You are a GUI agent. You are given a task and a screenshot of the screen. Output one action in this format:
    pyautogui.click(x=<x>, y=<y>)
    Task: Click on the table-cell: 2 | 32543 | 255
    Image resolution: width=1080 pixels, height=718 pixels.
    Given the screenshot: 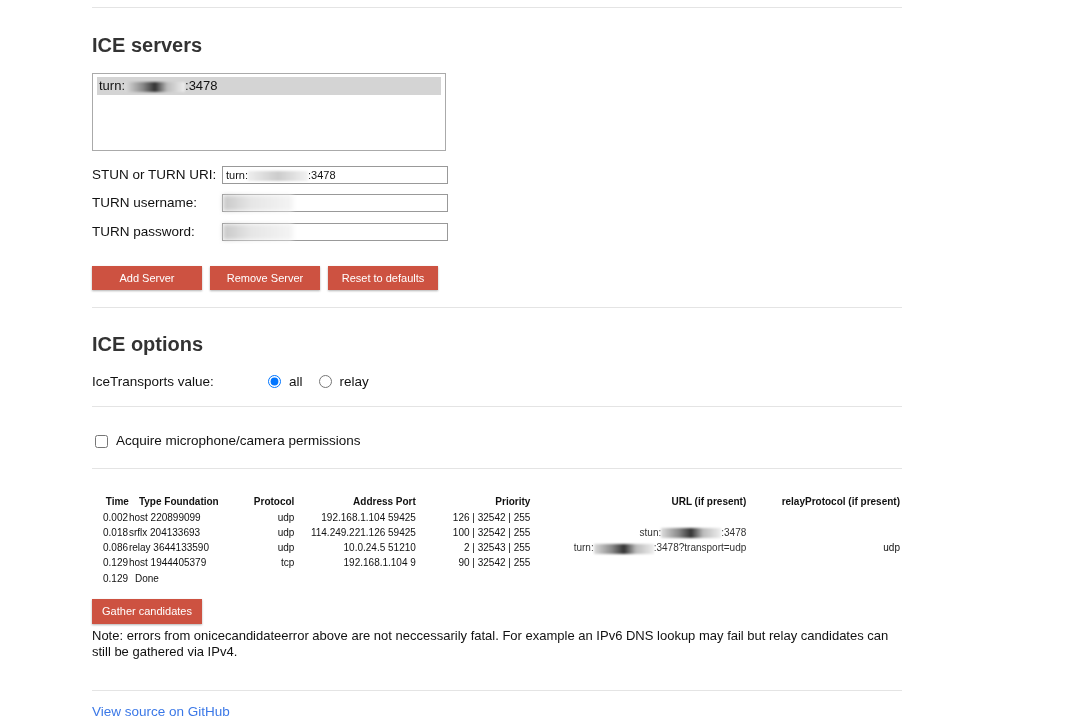 What is the action you would take?
    pyautogui.click(x=497, y=548)
    